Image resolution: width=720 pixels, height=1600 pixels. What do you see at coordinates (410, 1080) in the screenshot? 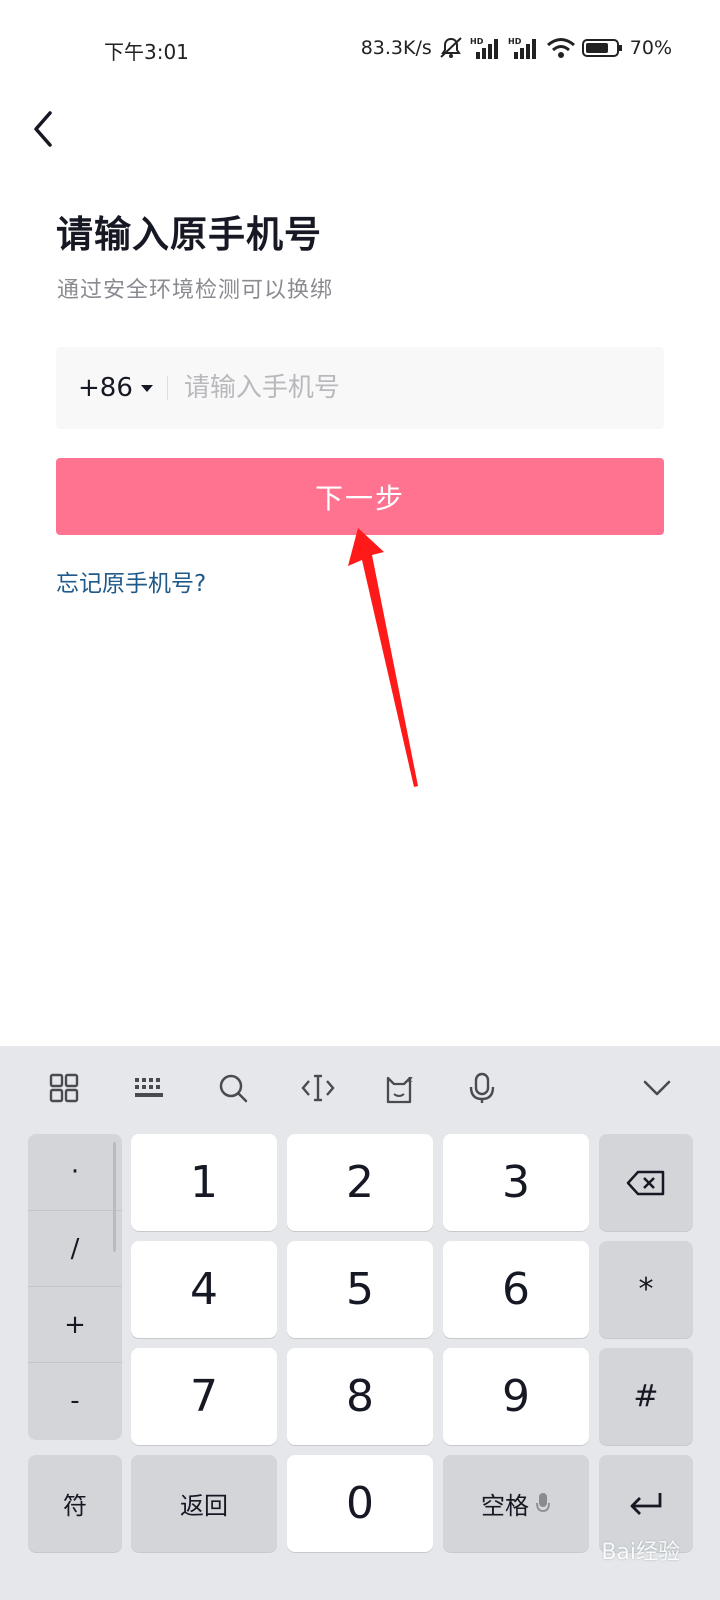
I see `svg-text: z` at bounding box center [410, 1080].